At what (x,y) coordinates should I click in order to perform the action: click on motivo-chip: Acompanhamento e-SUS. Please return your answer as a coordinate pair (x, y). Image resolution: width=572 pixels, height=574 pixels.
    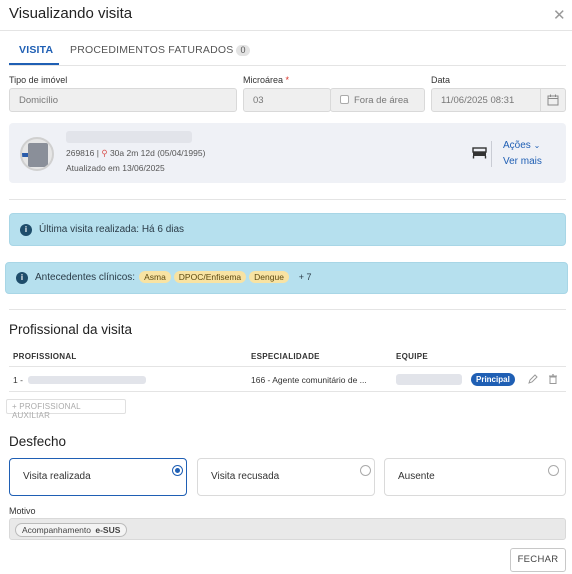
    Looking at the image, I should click on (71, 530).